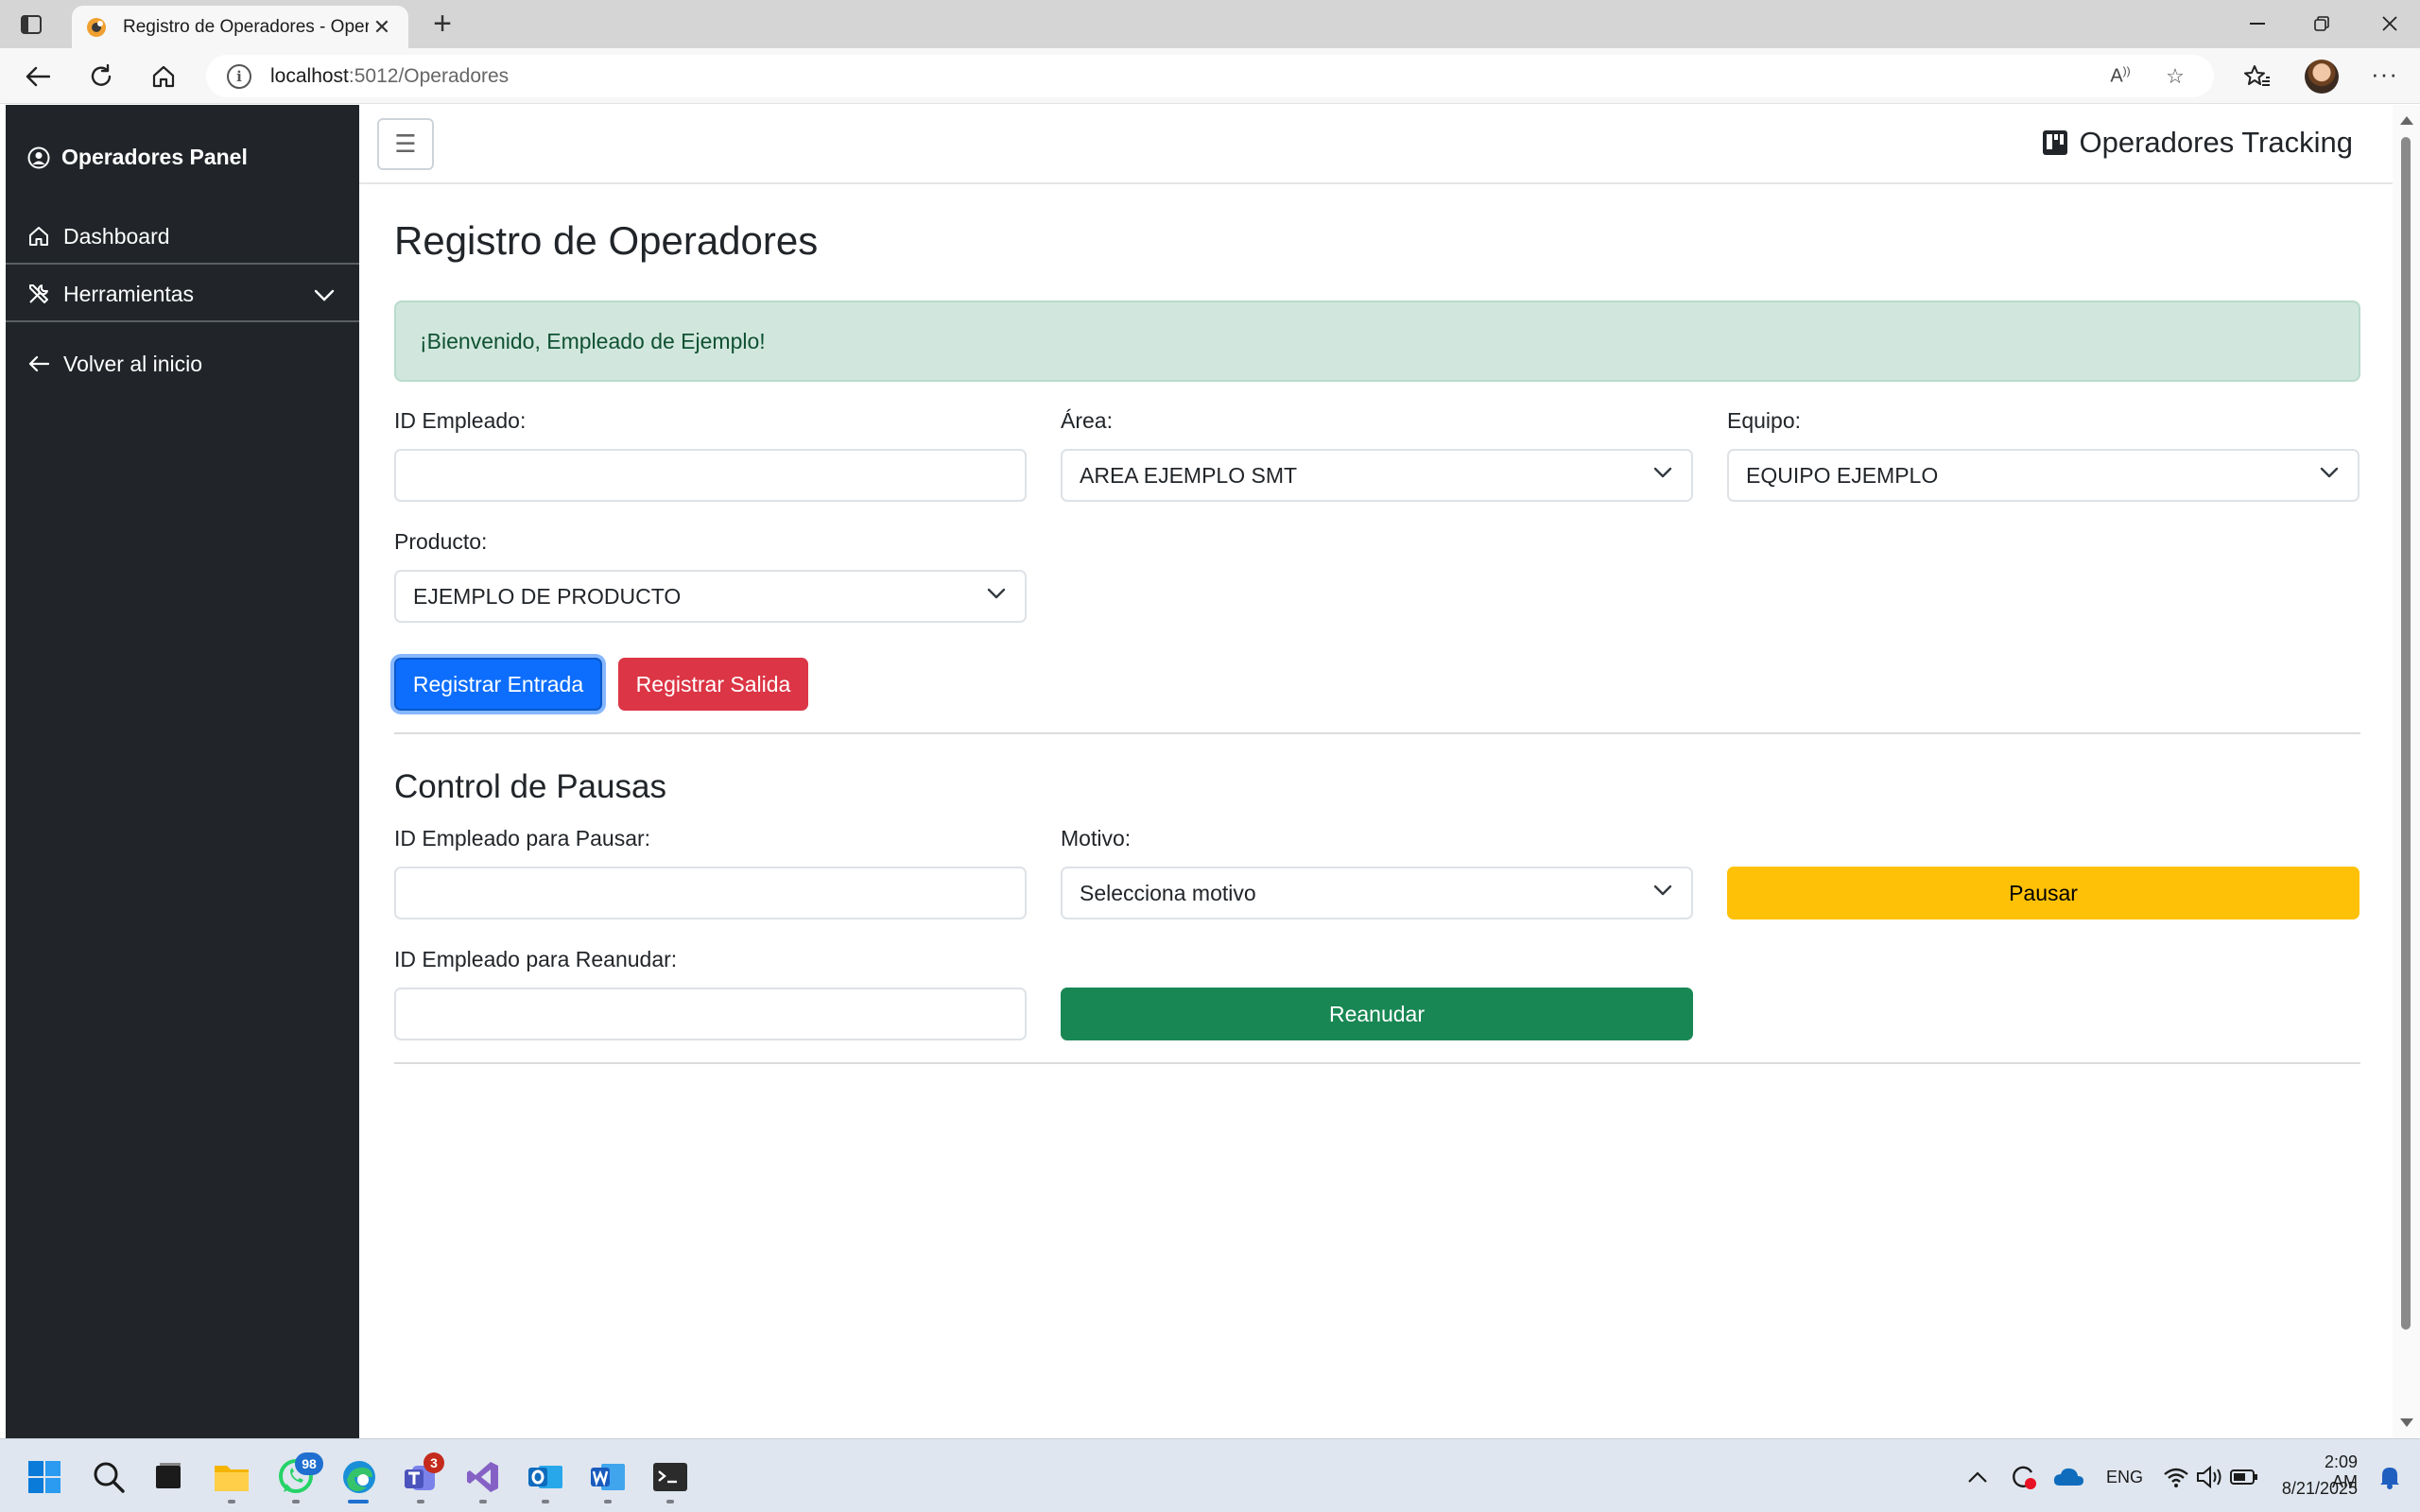 This screenshot has width=2420, height=1512. I want to click on read-aloud-icon: A)), so click(2120, 76).